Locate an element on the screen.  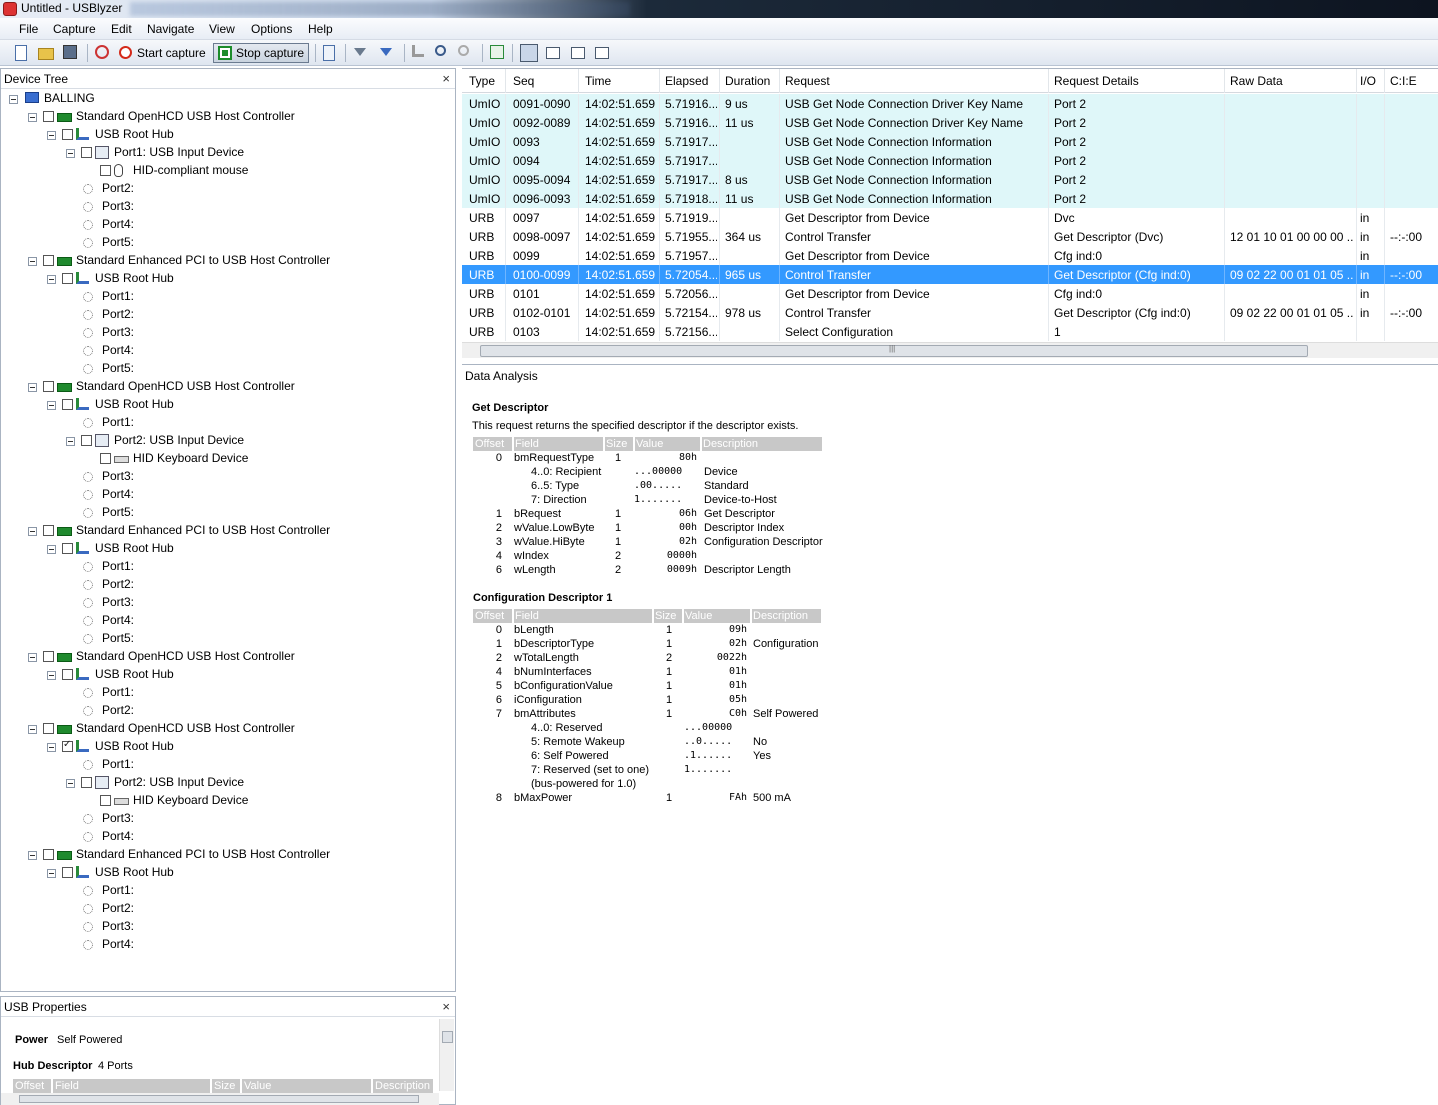
clear-capture-icon is located at coordinates (102, 52).